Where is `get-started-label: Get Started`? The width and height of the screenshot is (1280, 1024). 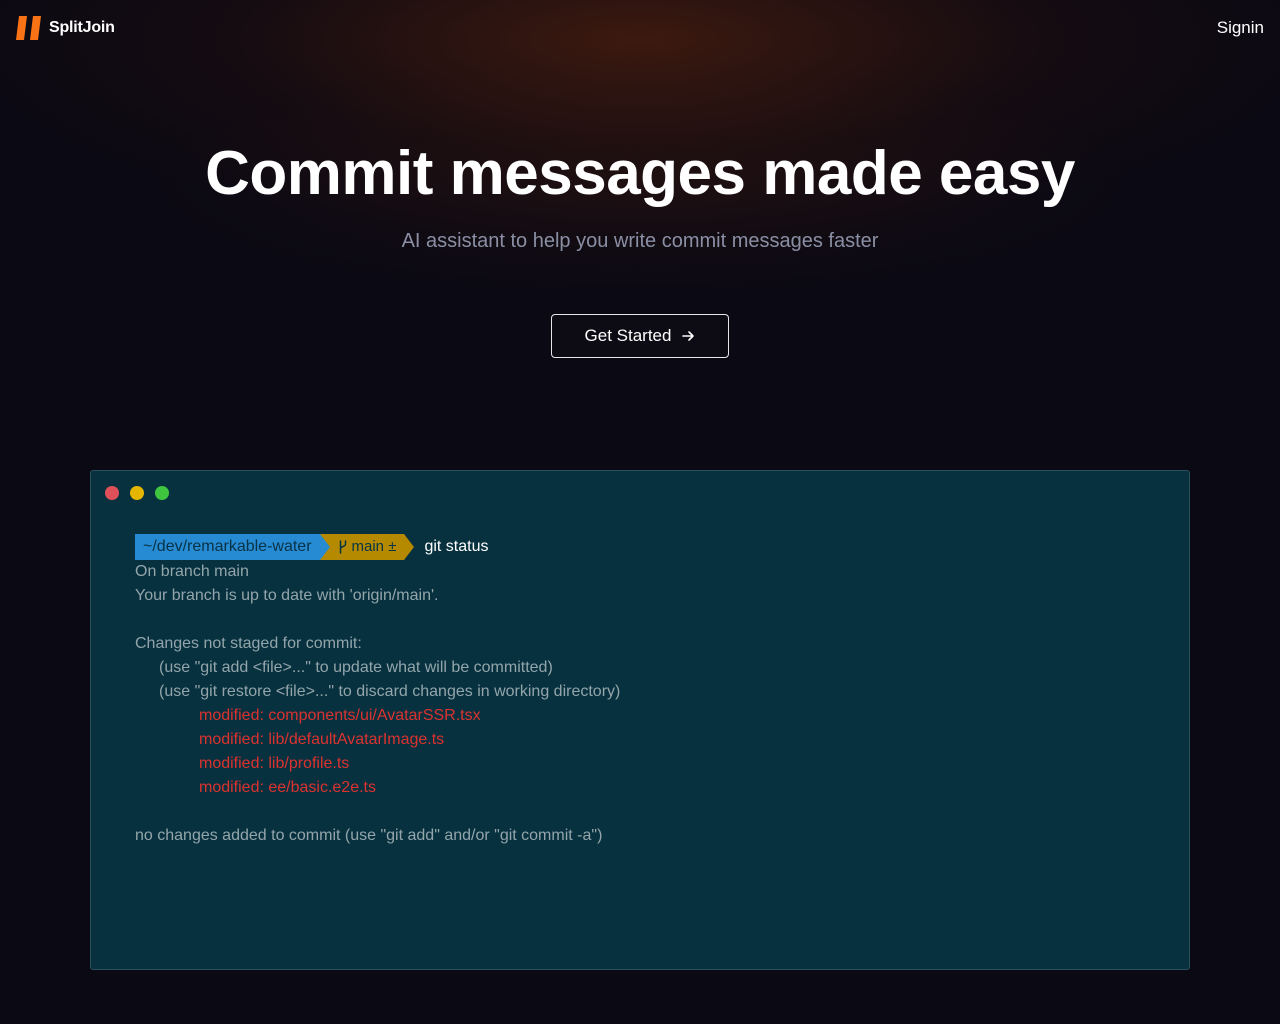 get-started-label: Get Started is located at coordinates (628, 335).